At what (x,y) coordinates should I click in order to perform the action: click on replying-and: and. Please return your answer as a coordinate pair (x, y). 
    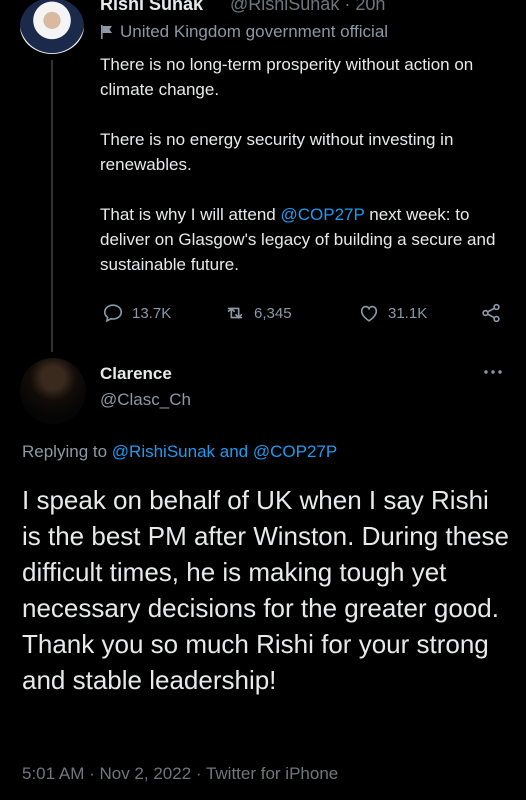
    Looking at the image, I should click on (234, 451).